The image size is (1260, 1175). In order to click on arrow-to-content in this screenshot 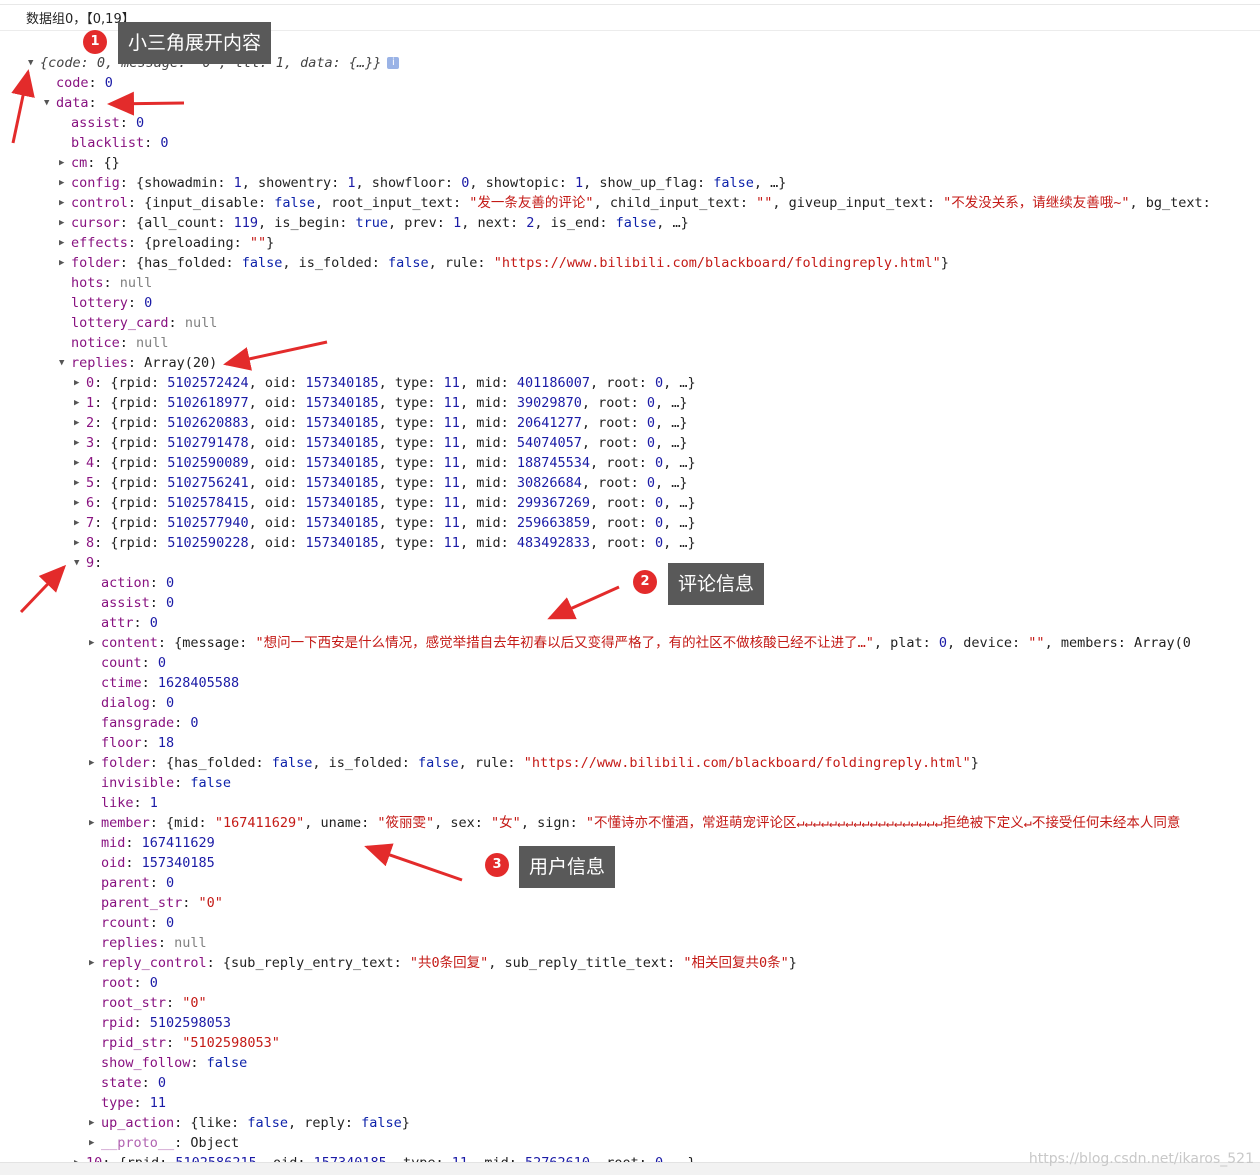, I will do `click(583, 602)`.